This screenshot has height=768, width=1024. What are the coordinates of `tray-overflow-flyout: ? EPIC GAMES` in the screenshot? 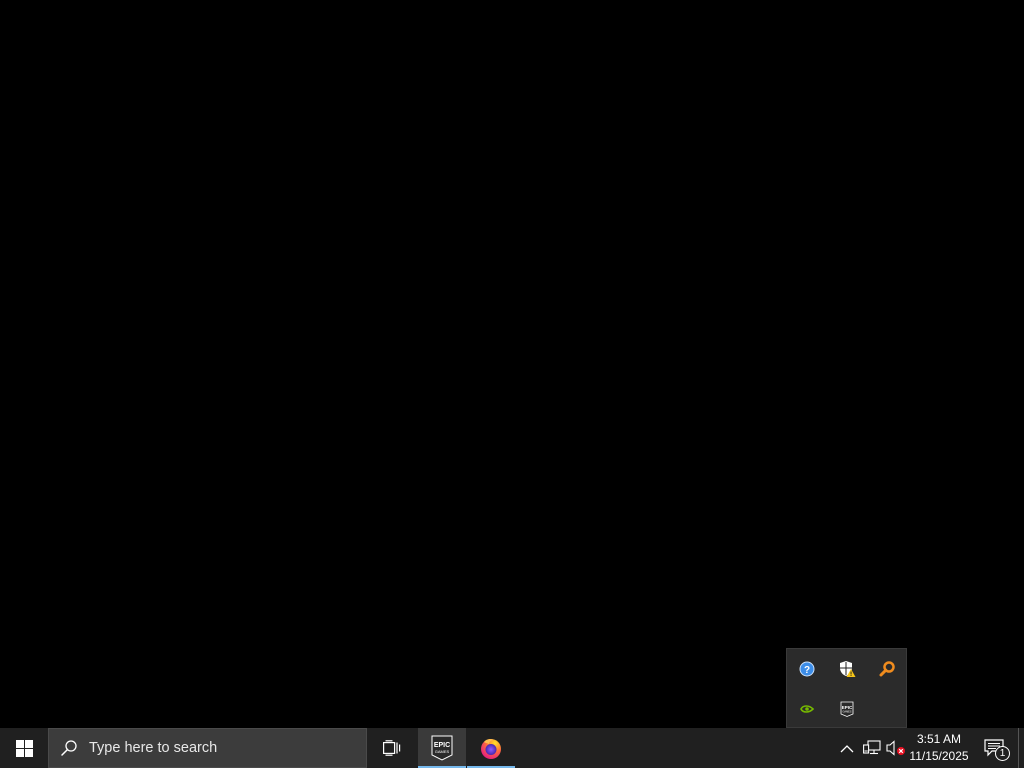 It's located at (846, 688).